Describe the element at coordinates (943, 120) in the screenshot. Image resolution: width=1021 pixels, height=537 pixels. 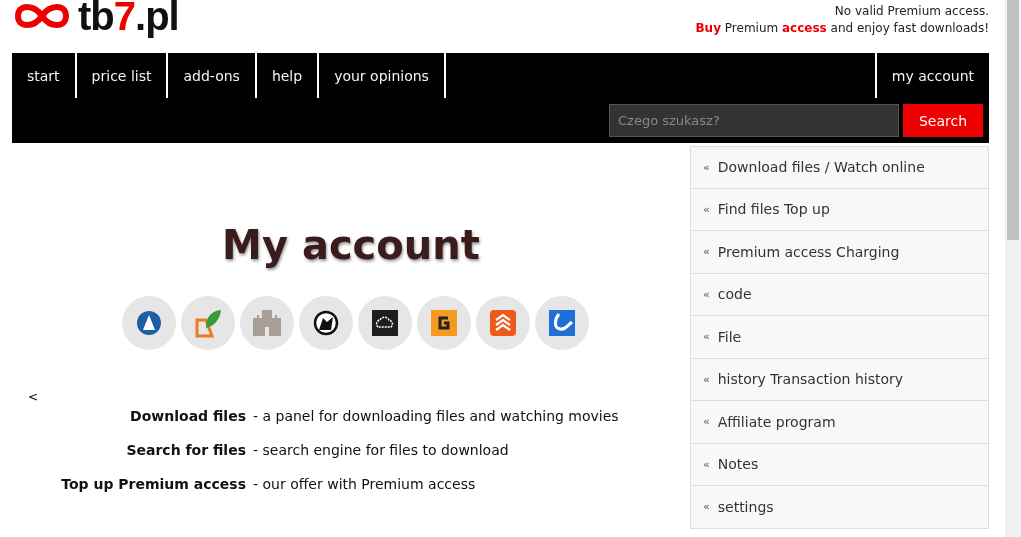
I see `search-button: Search` at that location.